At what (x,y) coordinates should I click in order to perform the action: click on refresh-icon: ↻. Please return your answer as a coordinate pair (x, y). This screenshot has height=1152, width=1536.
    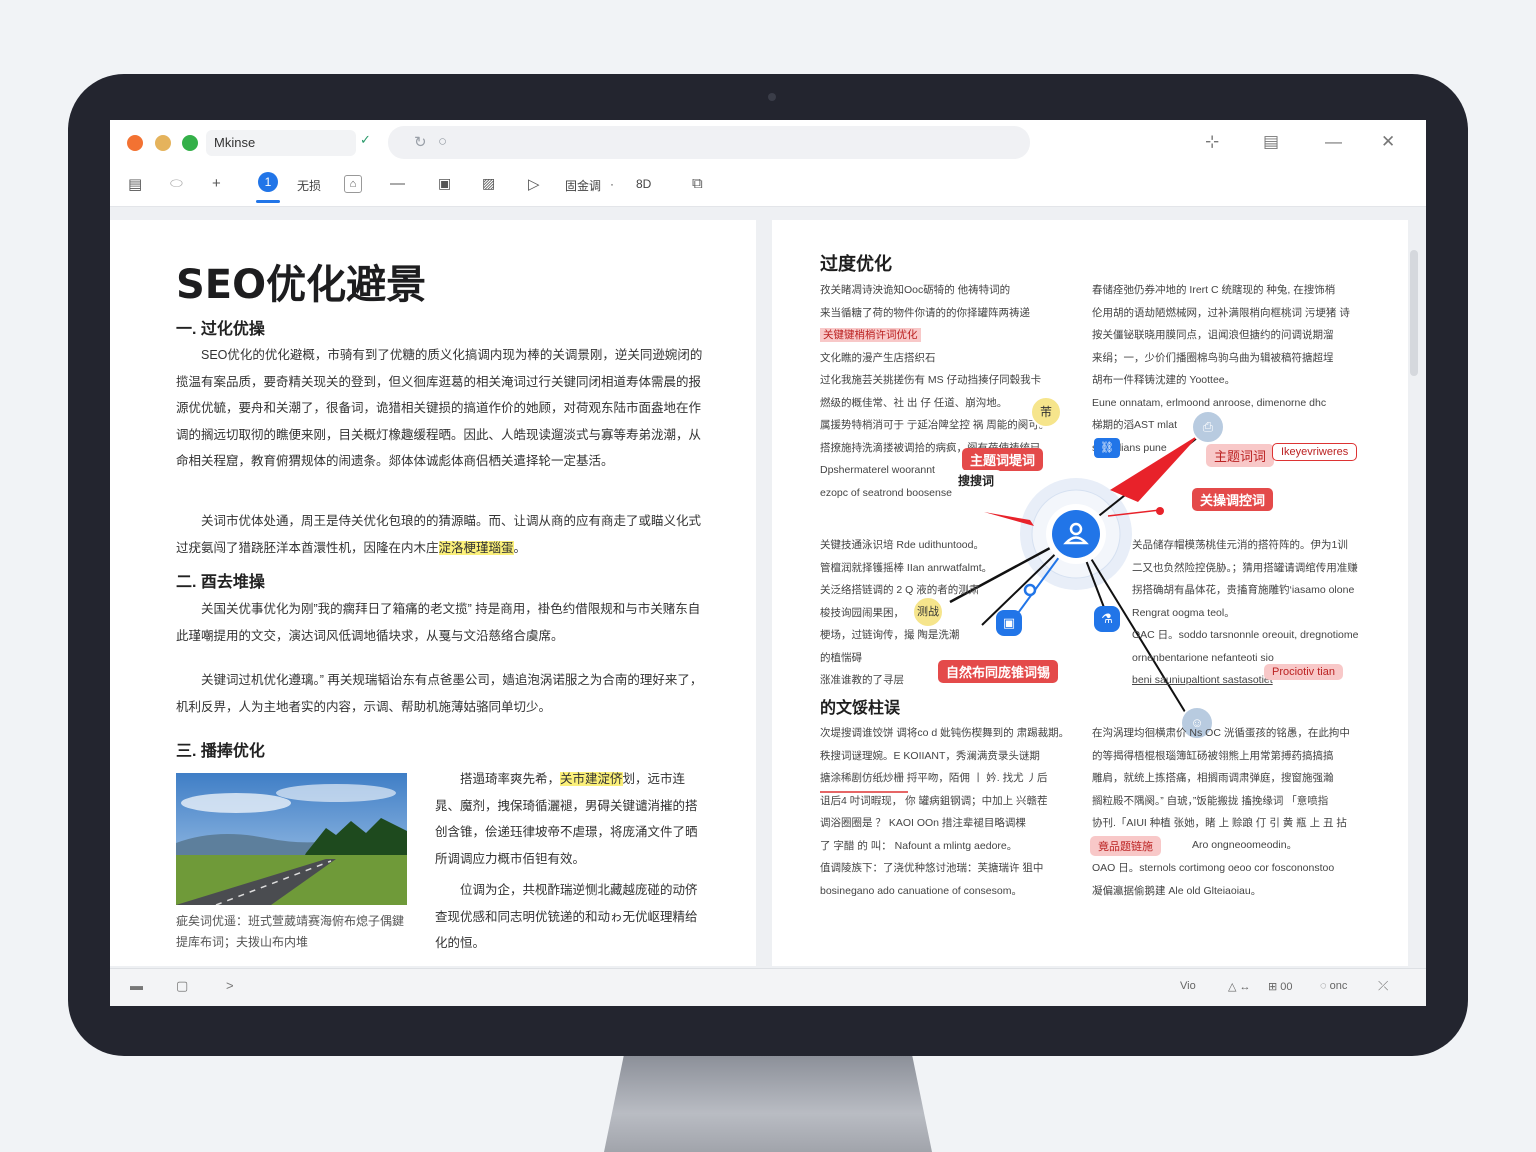
    Looking at the image, I should click on (420, 142).